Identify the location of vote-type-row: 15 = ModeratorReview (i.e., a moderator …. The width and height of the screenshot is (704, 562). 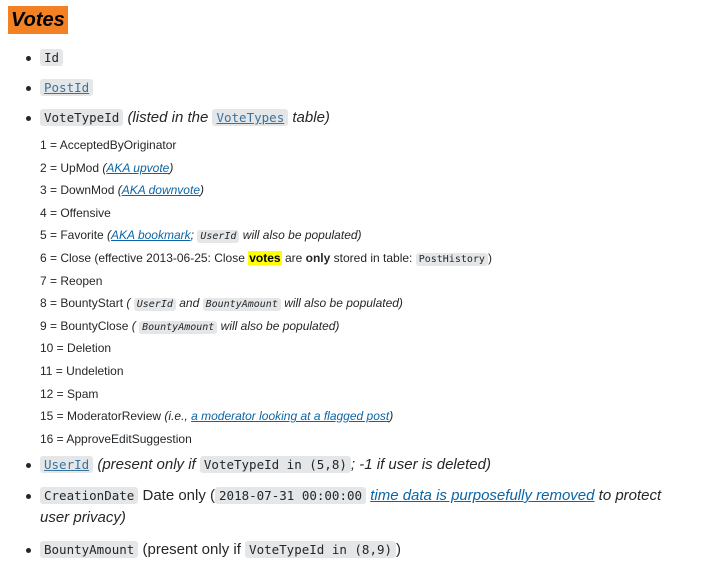
(266, 416).